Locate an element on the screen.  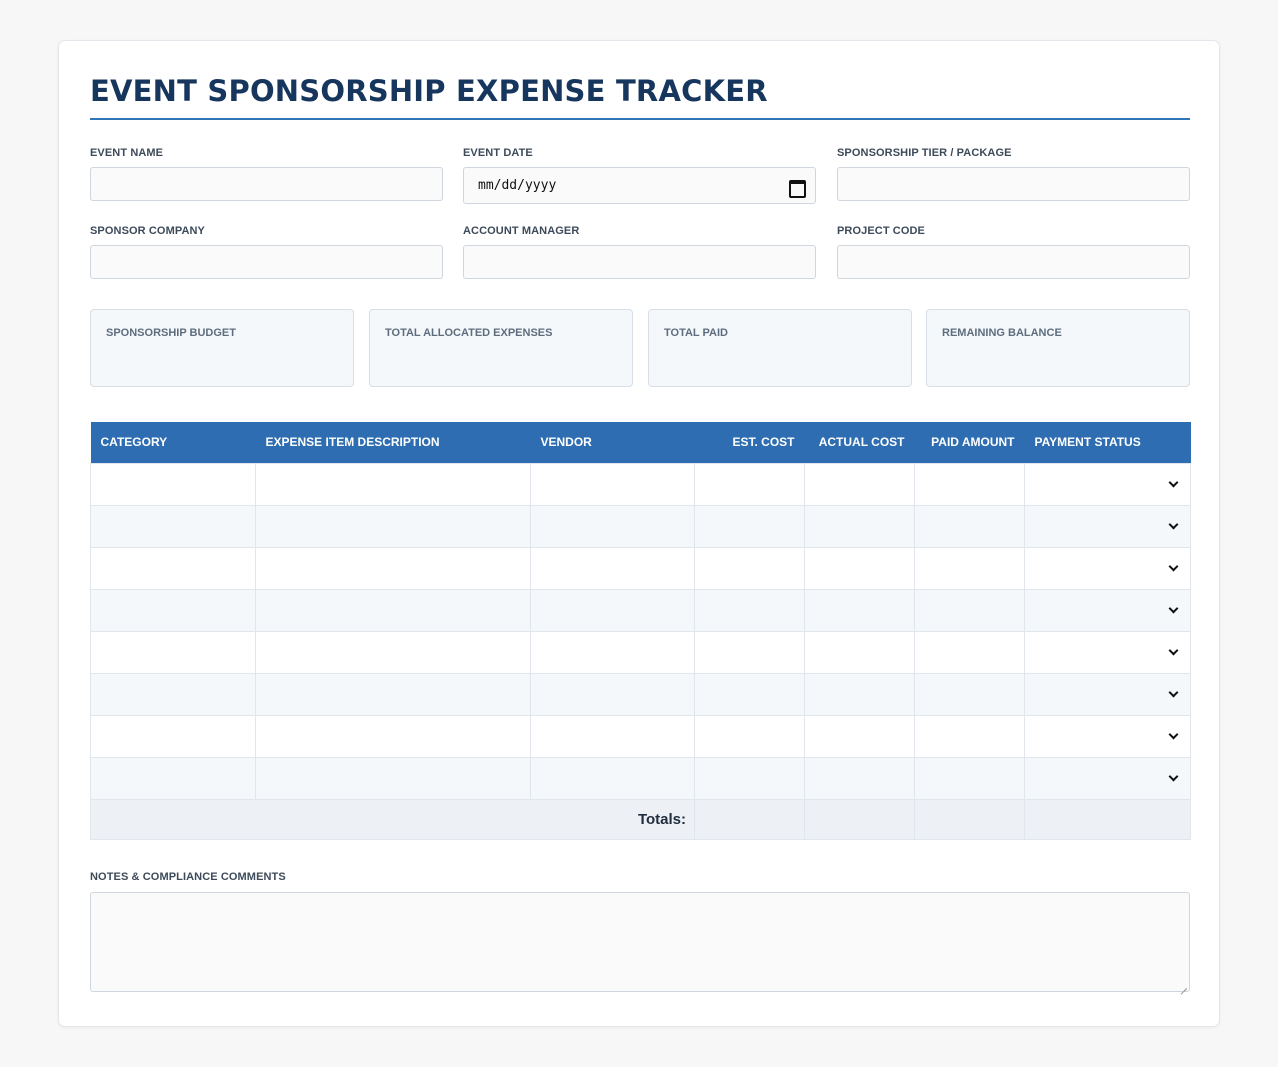
notes-label: NOTES & COMPLIANCE COMMENTS is located at coordinates (188, 877).